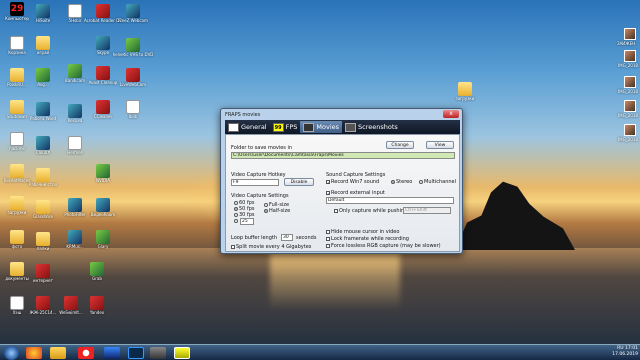 The width and height of the screenshot is (640, 360). I want to click on desktop-icon-label: Recuva, so click(75, 120).